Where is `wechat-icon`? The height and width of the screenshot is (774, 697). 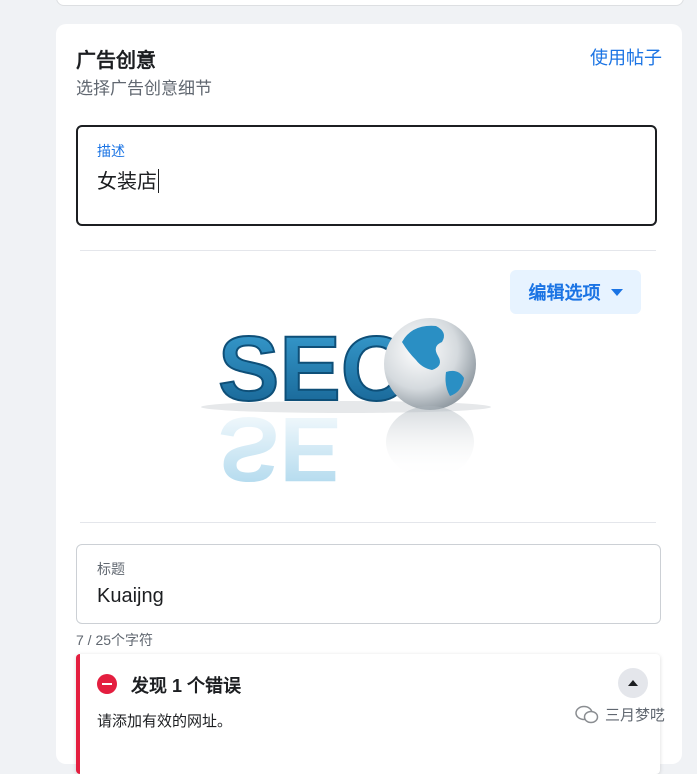 wechat-icon is located at coordinates (587, 714).